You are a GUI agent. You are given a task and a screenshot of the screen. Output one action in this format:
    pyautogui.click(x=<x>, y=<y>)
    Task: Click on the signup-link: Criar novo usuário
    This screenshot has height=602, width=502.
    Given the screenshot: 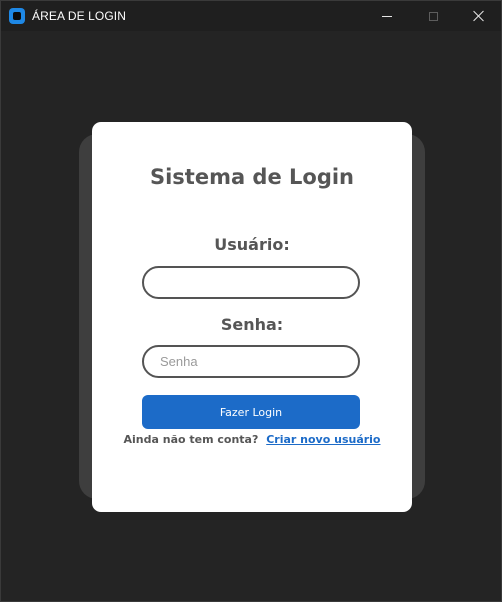 What is the action you would take?
    pyautogui.click(x=323, y=439)
    